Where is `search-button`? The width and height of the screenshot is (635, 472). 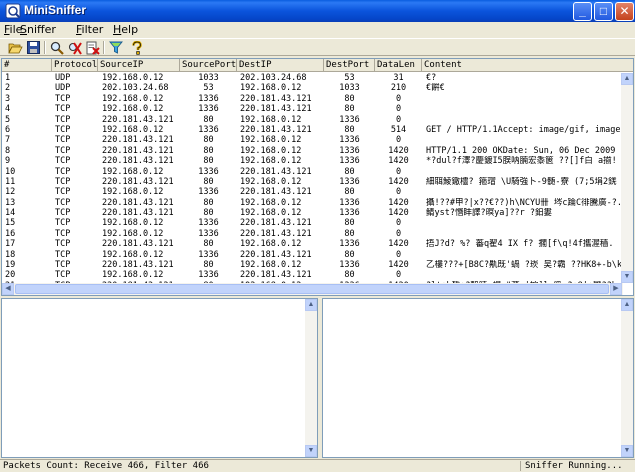
search-button is located at coordinates (57, 47).